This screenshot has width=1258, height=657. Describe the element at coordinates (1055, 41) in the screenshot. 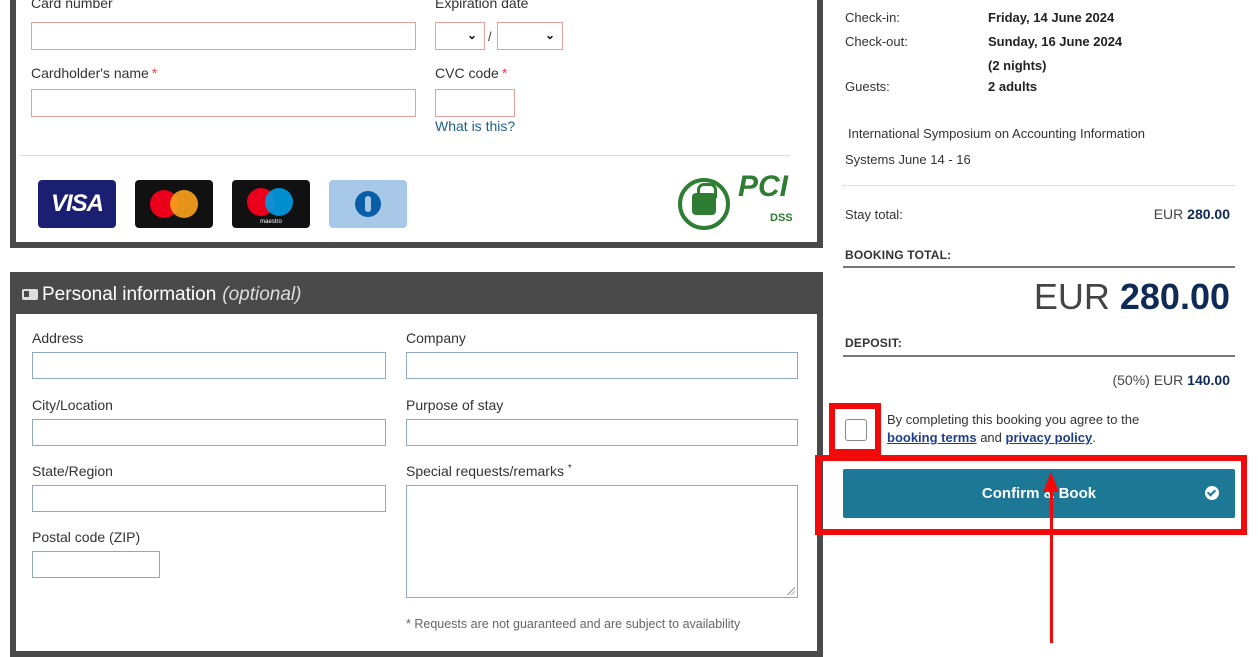

I see `checkout-value: Sunday, 16 June 2024` at that location.